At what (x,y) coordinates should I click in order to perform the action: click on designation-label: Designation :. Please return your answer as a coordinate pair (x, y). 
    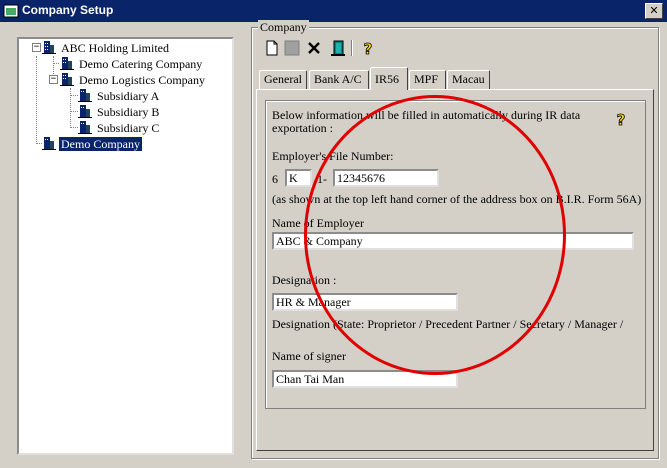
    Looking at the image, I should click on (304, 280).